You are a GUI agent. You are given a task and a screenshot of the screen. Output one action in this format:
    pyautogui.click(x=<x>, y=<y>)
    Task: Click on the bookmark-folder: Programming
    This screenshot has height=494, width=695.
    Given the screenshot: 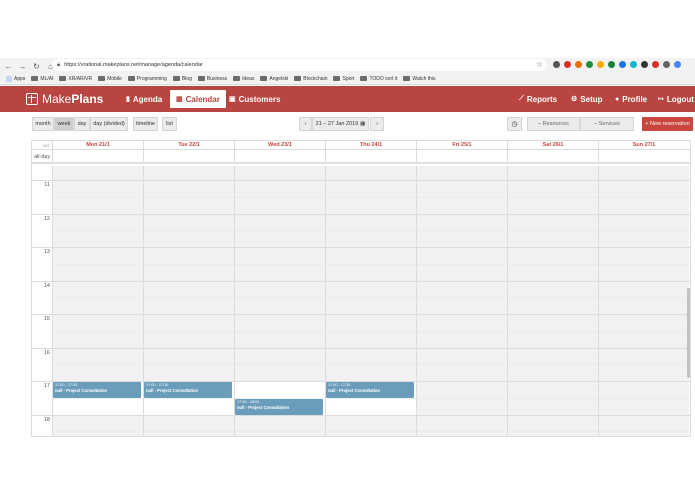 What is the action you would take?
    pyautogui.click(x=147, y=78)
    